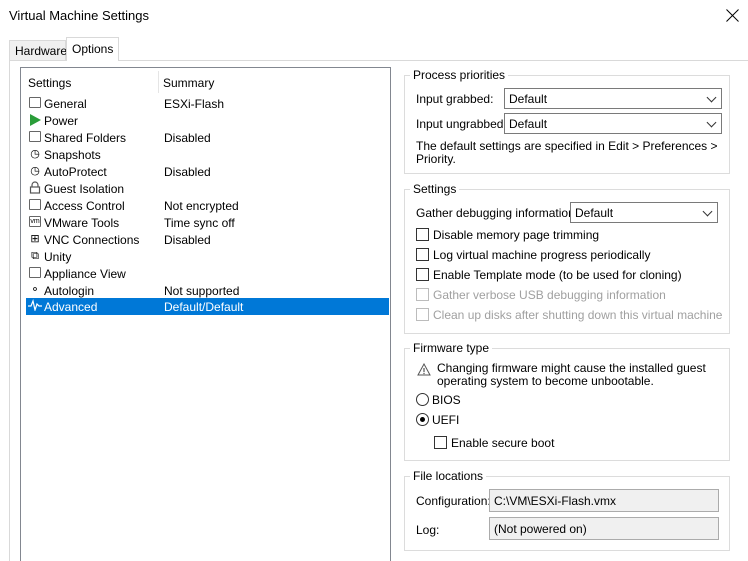  Describe the element at coordinates (84, 189) in the screenshot. I see `list-item-name: Guest Isolation` at that location.